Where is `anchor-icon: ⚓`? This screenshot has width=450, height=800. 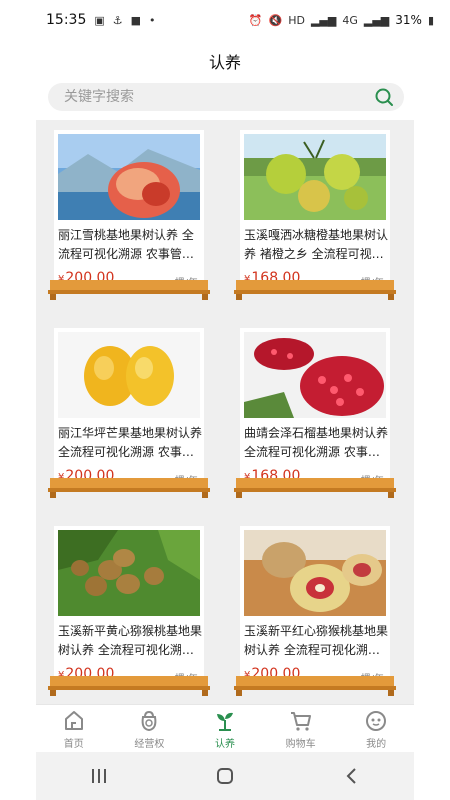
anchor-icon: ⚓ is located at coordinates (117, 20).